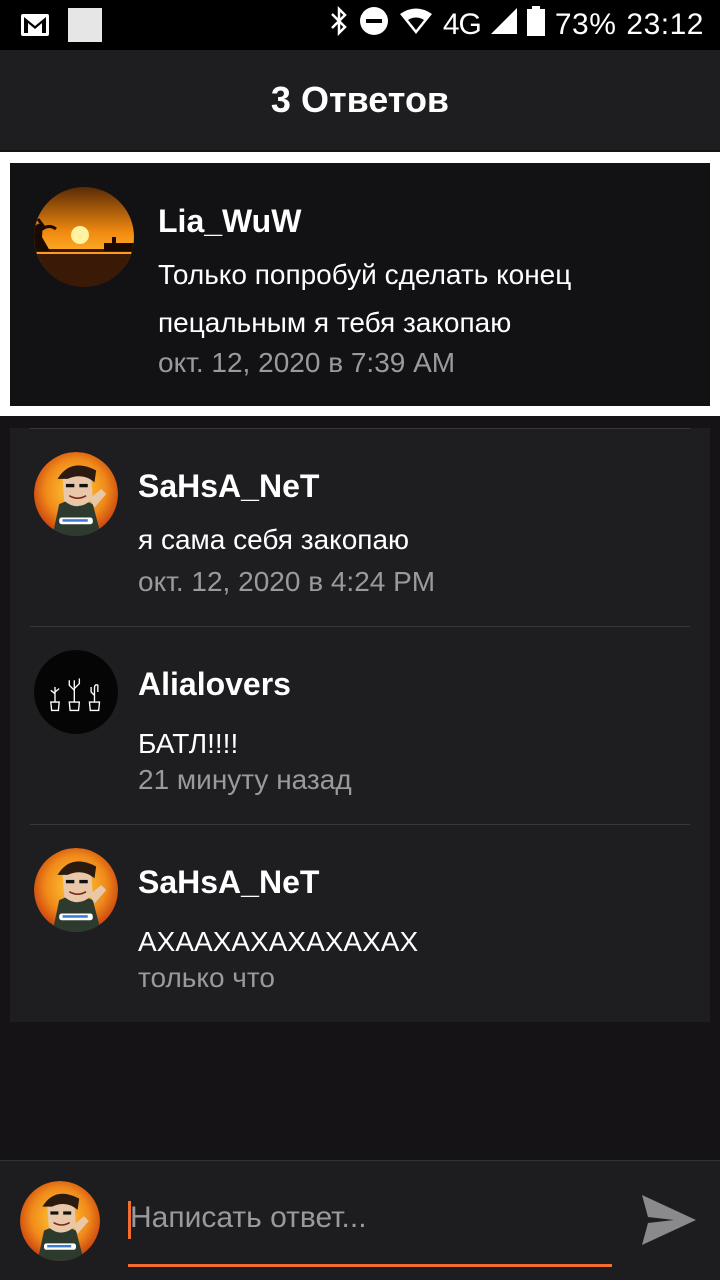 The image size is (720, 1280). What do you see at coordinates (307, 362) in the screenshot?
I see `post-timestamp: окт. 12, 2020 в 7:39 AM` at bounding box center [307, 362].